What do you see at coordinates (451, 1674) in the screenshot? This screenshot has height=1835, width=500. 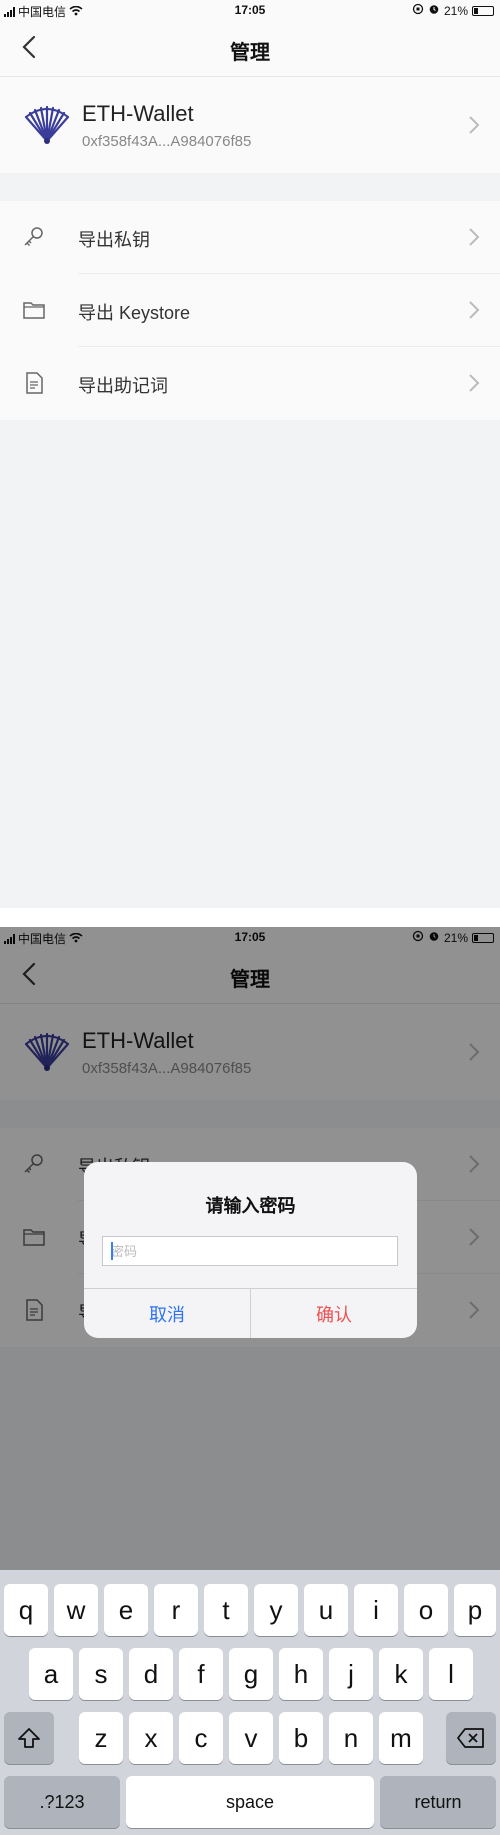 I see `key-l: l` at bounding box center [451, 1674].